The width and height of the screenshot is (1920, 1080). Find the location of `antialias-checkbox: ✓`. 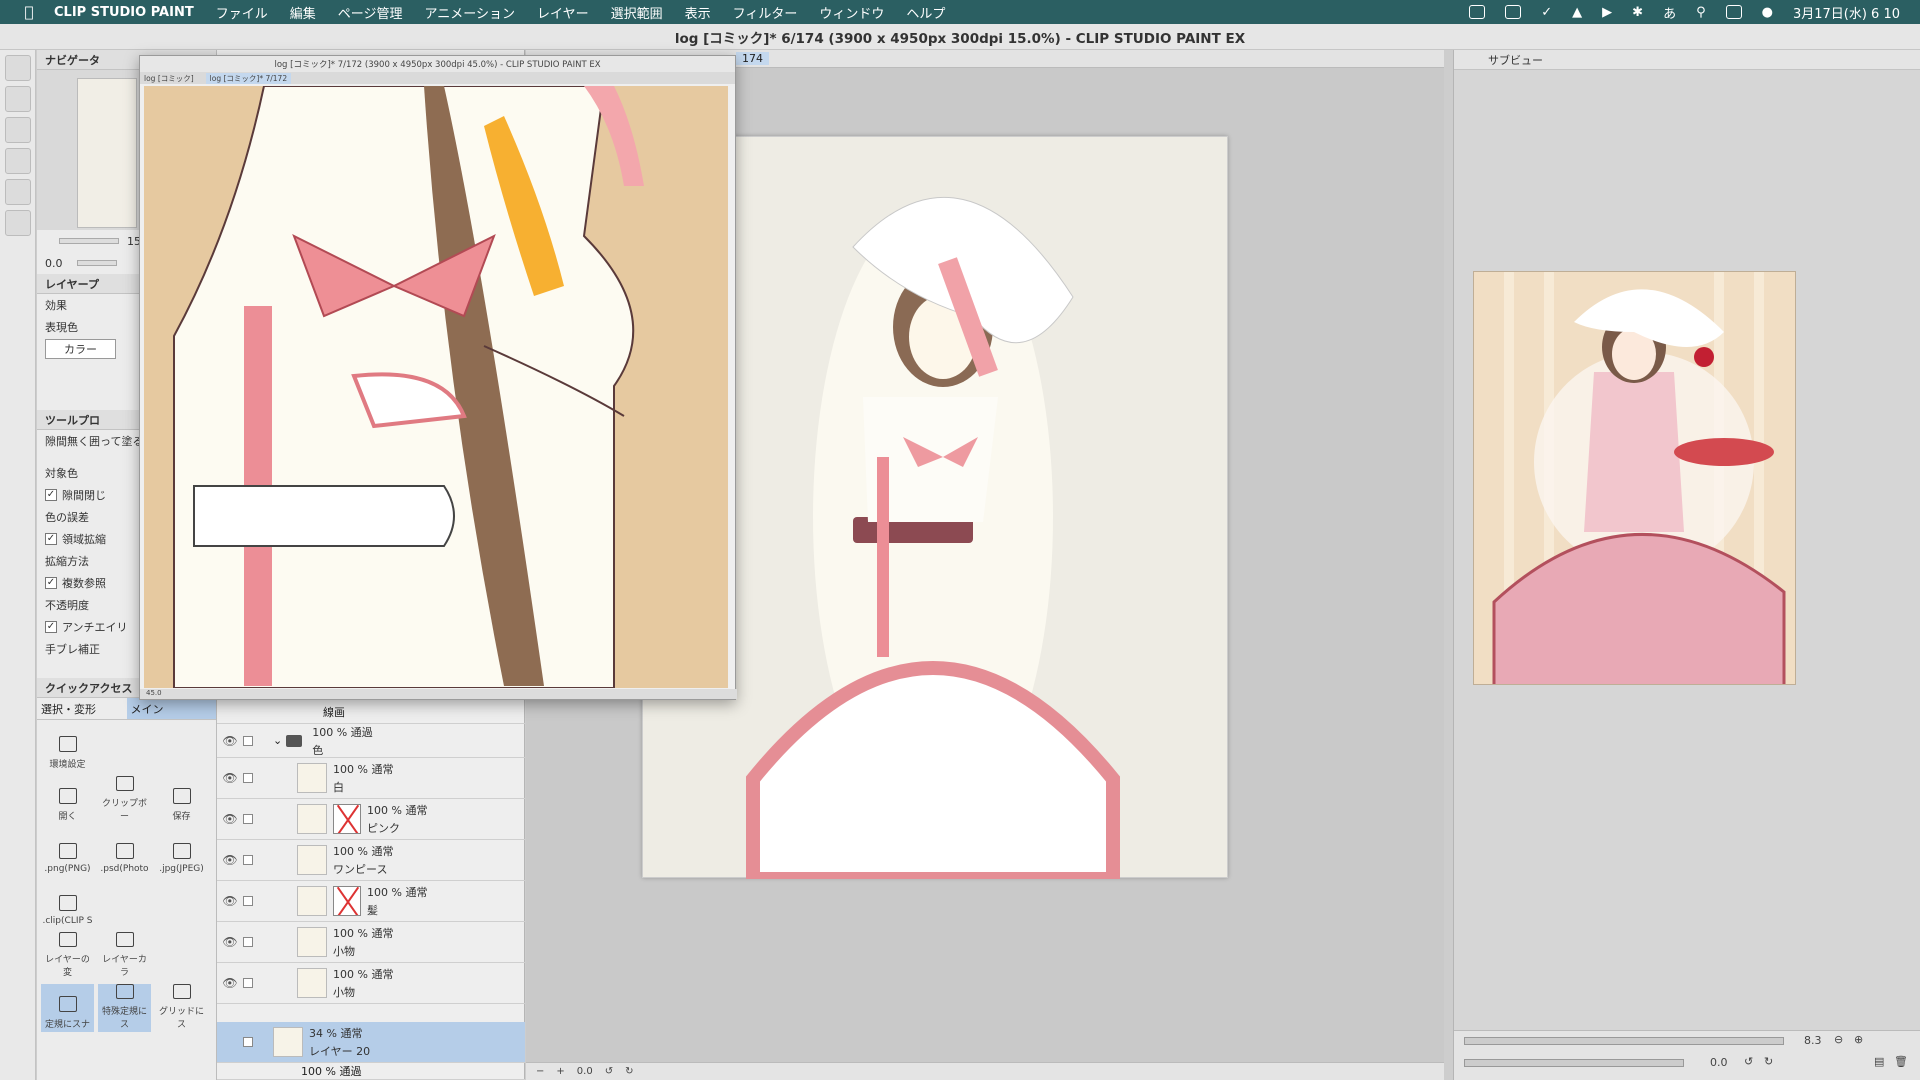

antialias-checkbox: ✓ is located at coordinates (51, 627).